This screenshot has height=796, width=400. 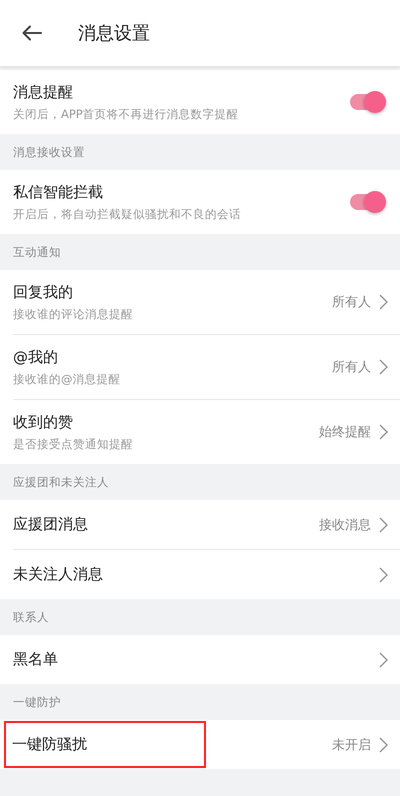 What do you see at coordinates (36, 659) in the screenshot?
I see `row-title: 黑名单` at bounding box center [36, 659].